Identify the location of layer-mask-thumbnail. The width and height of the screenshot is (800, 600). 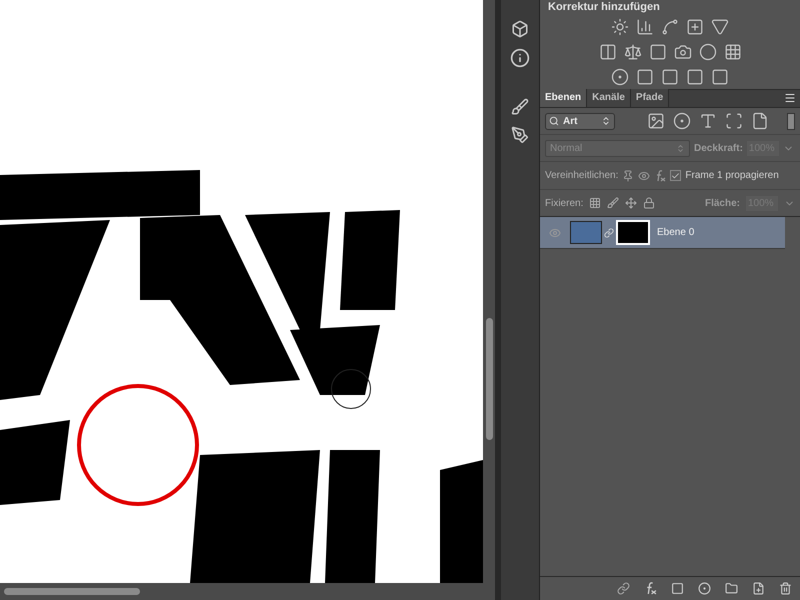
(633, 232).